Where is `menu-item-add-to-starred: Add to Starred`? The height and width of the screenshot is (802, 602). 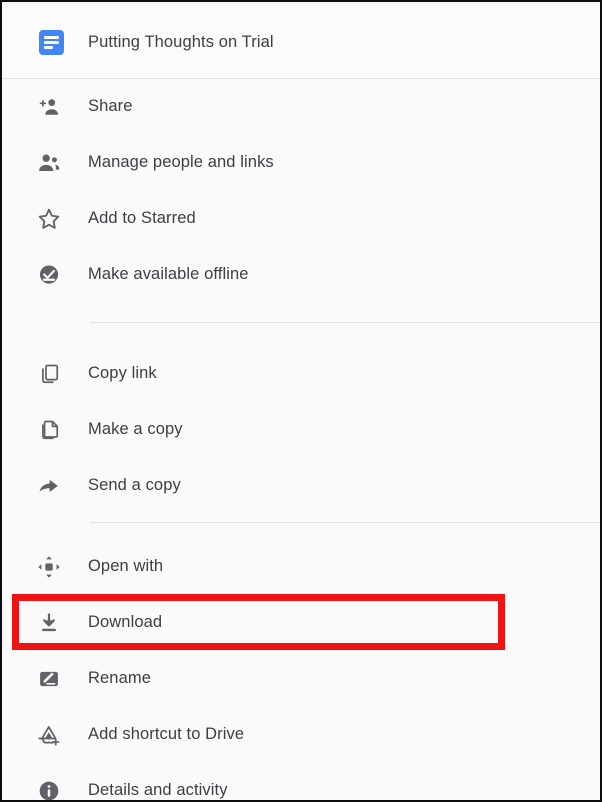
menu-item-add-to-starred: Add to Starred is located at coordinates (301, 218).